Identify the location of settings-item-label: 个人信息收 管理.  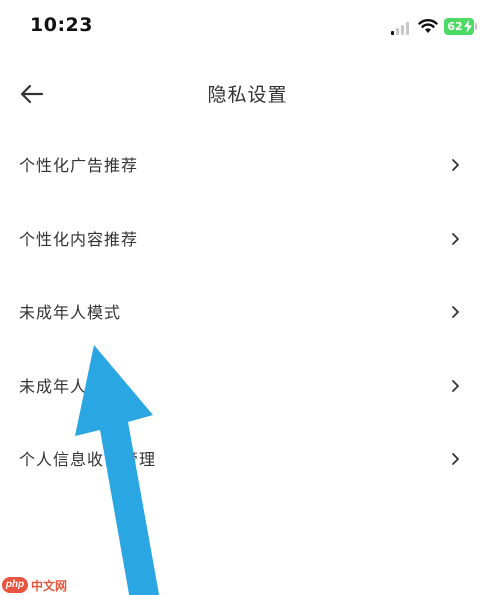
(87, 458).